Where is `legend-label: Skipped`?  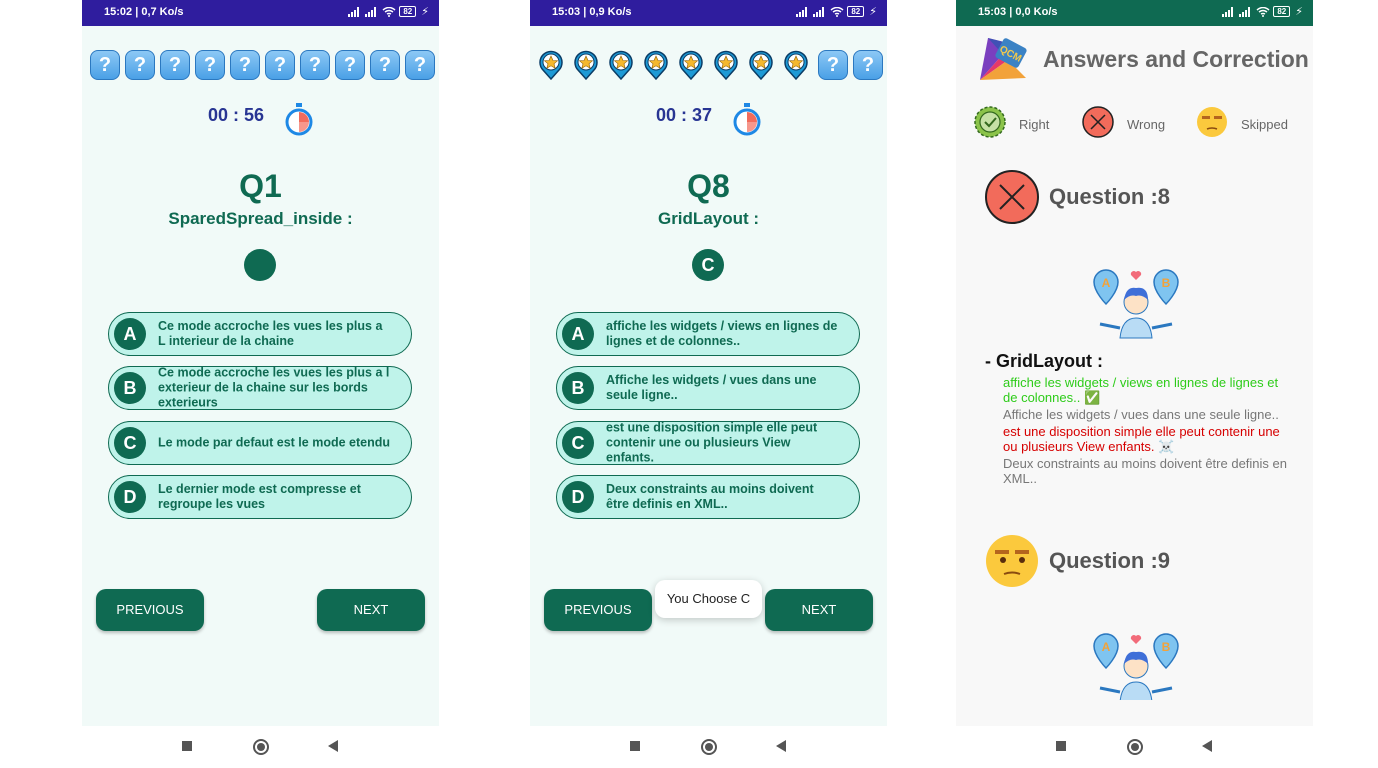
legend-label: Skipped is located at coordinates (1264, 124).